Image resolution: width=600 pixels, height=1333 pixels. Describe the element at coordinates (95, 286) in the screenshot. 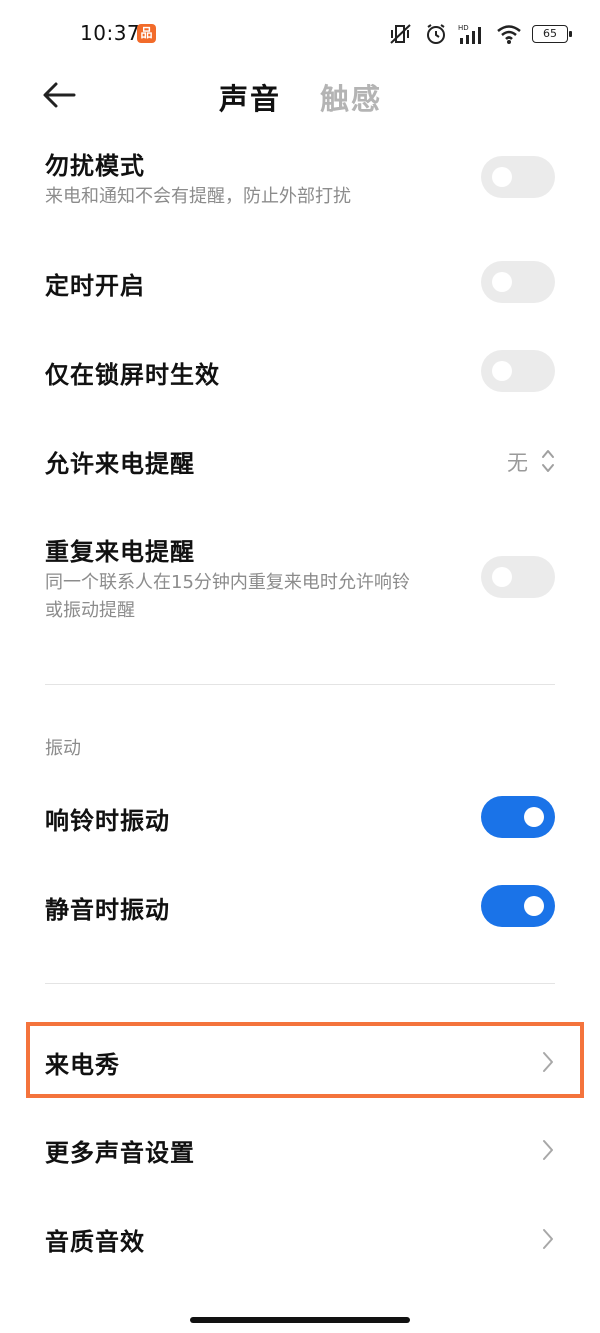

I see `scheduled-title: 定时开启` at that location.